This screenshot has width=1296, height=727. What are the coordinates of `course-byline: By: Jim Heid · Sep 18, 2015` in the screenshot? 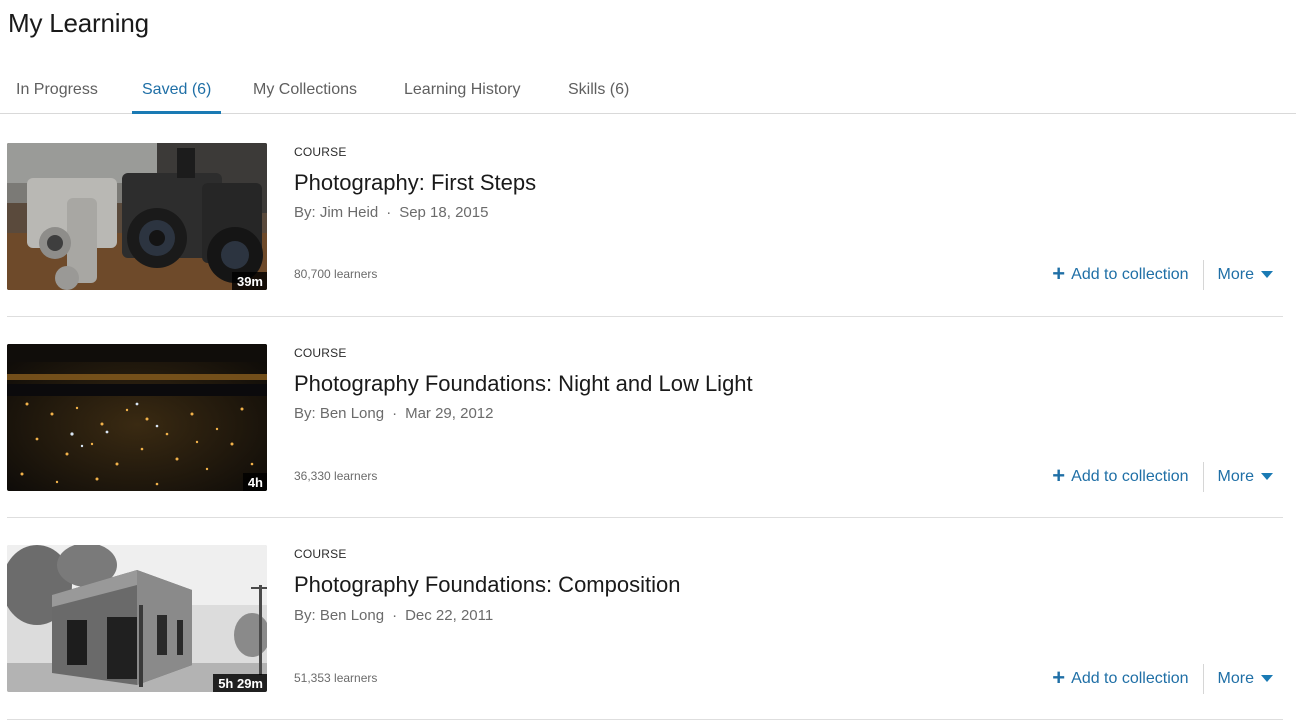 It's located at (391, 212).